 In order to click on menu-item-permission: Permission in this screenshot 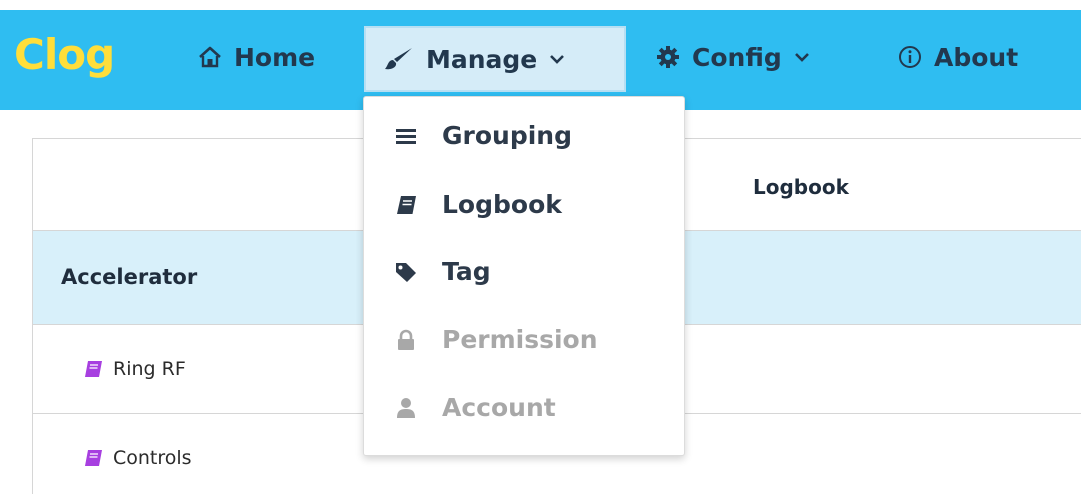, I will do `click(495, 339)`.